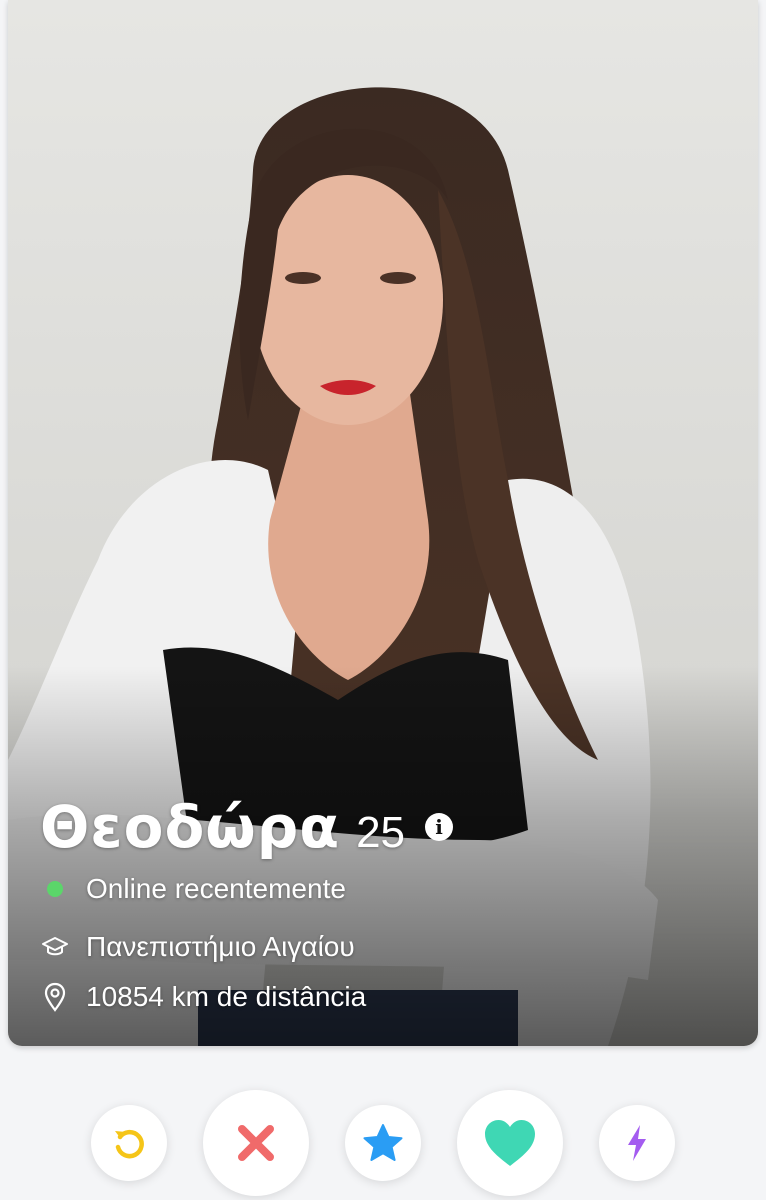  I want to click on star-icon, so click(383, 1142).